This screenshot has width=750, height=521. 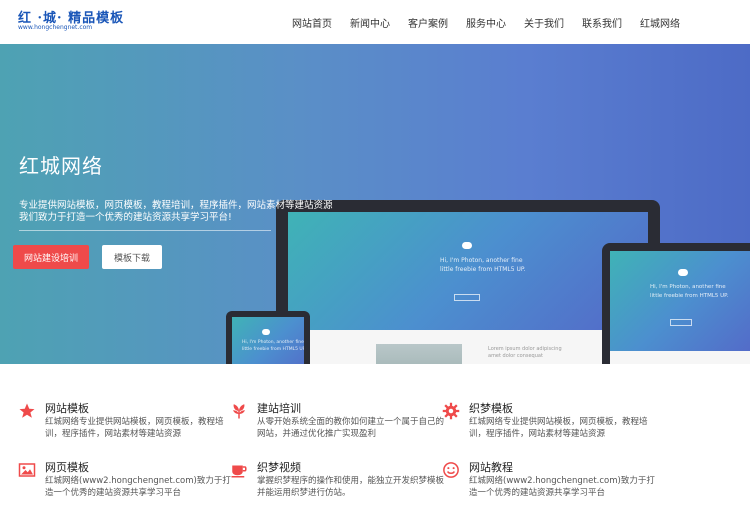 What do you see at coordinates (351, 487) in the screenshot?
I see `feature-desc: 掌握织梦程序的操作和使用，能独立开发织梦模板并能运用织梦进行仿站。` at bounding box center [351, 487].